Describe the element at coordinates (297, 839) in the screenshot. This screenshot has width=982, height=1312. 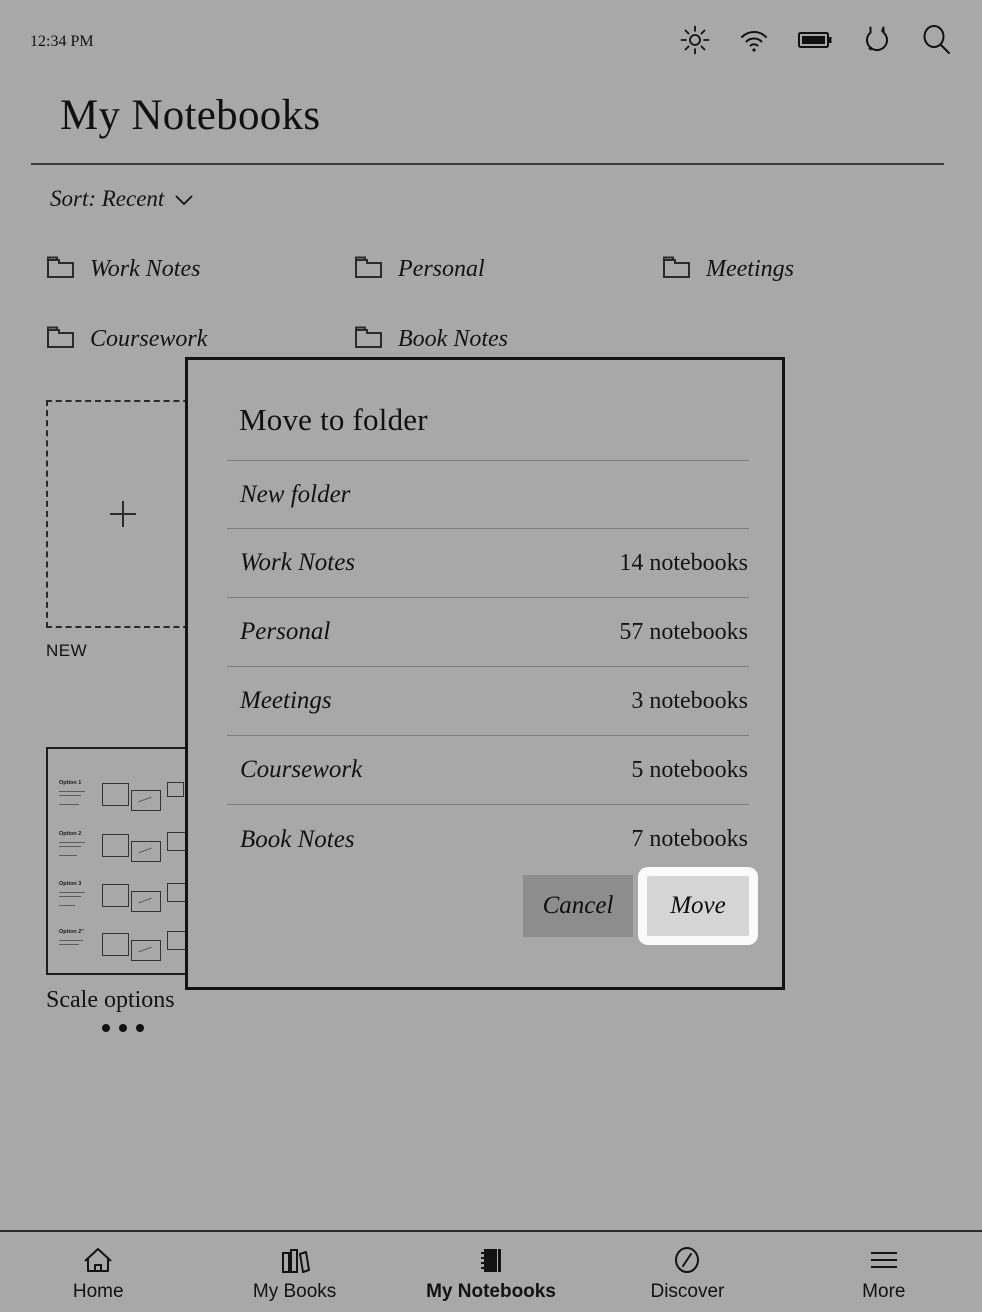
I see `folder-option-label: Book Notes` at that location.